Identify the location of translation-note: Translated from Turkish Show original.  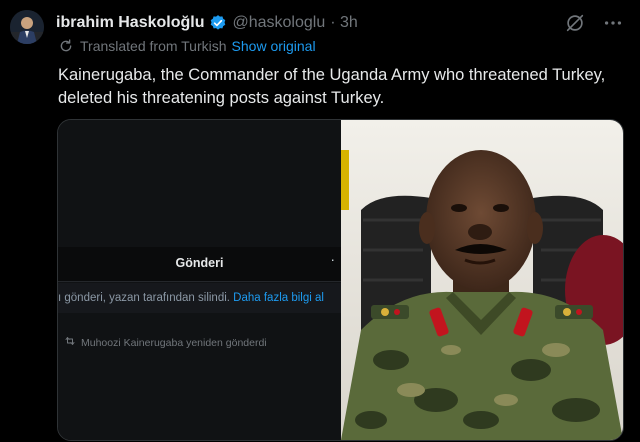
(187, 46).